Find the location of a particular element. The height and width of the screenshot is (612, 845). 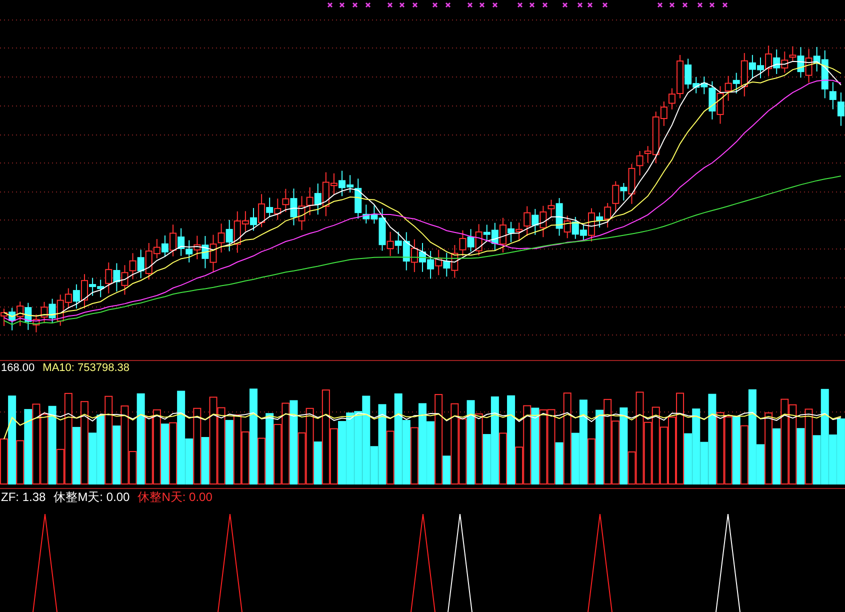

legend-label: ZF: 1.38 is located at coordinates (23, 497).